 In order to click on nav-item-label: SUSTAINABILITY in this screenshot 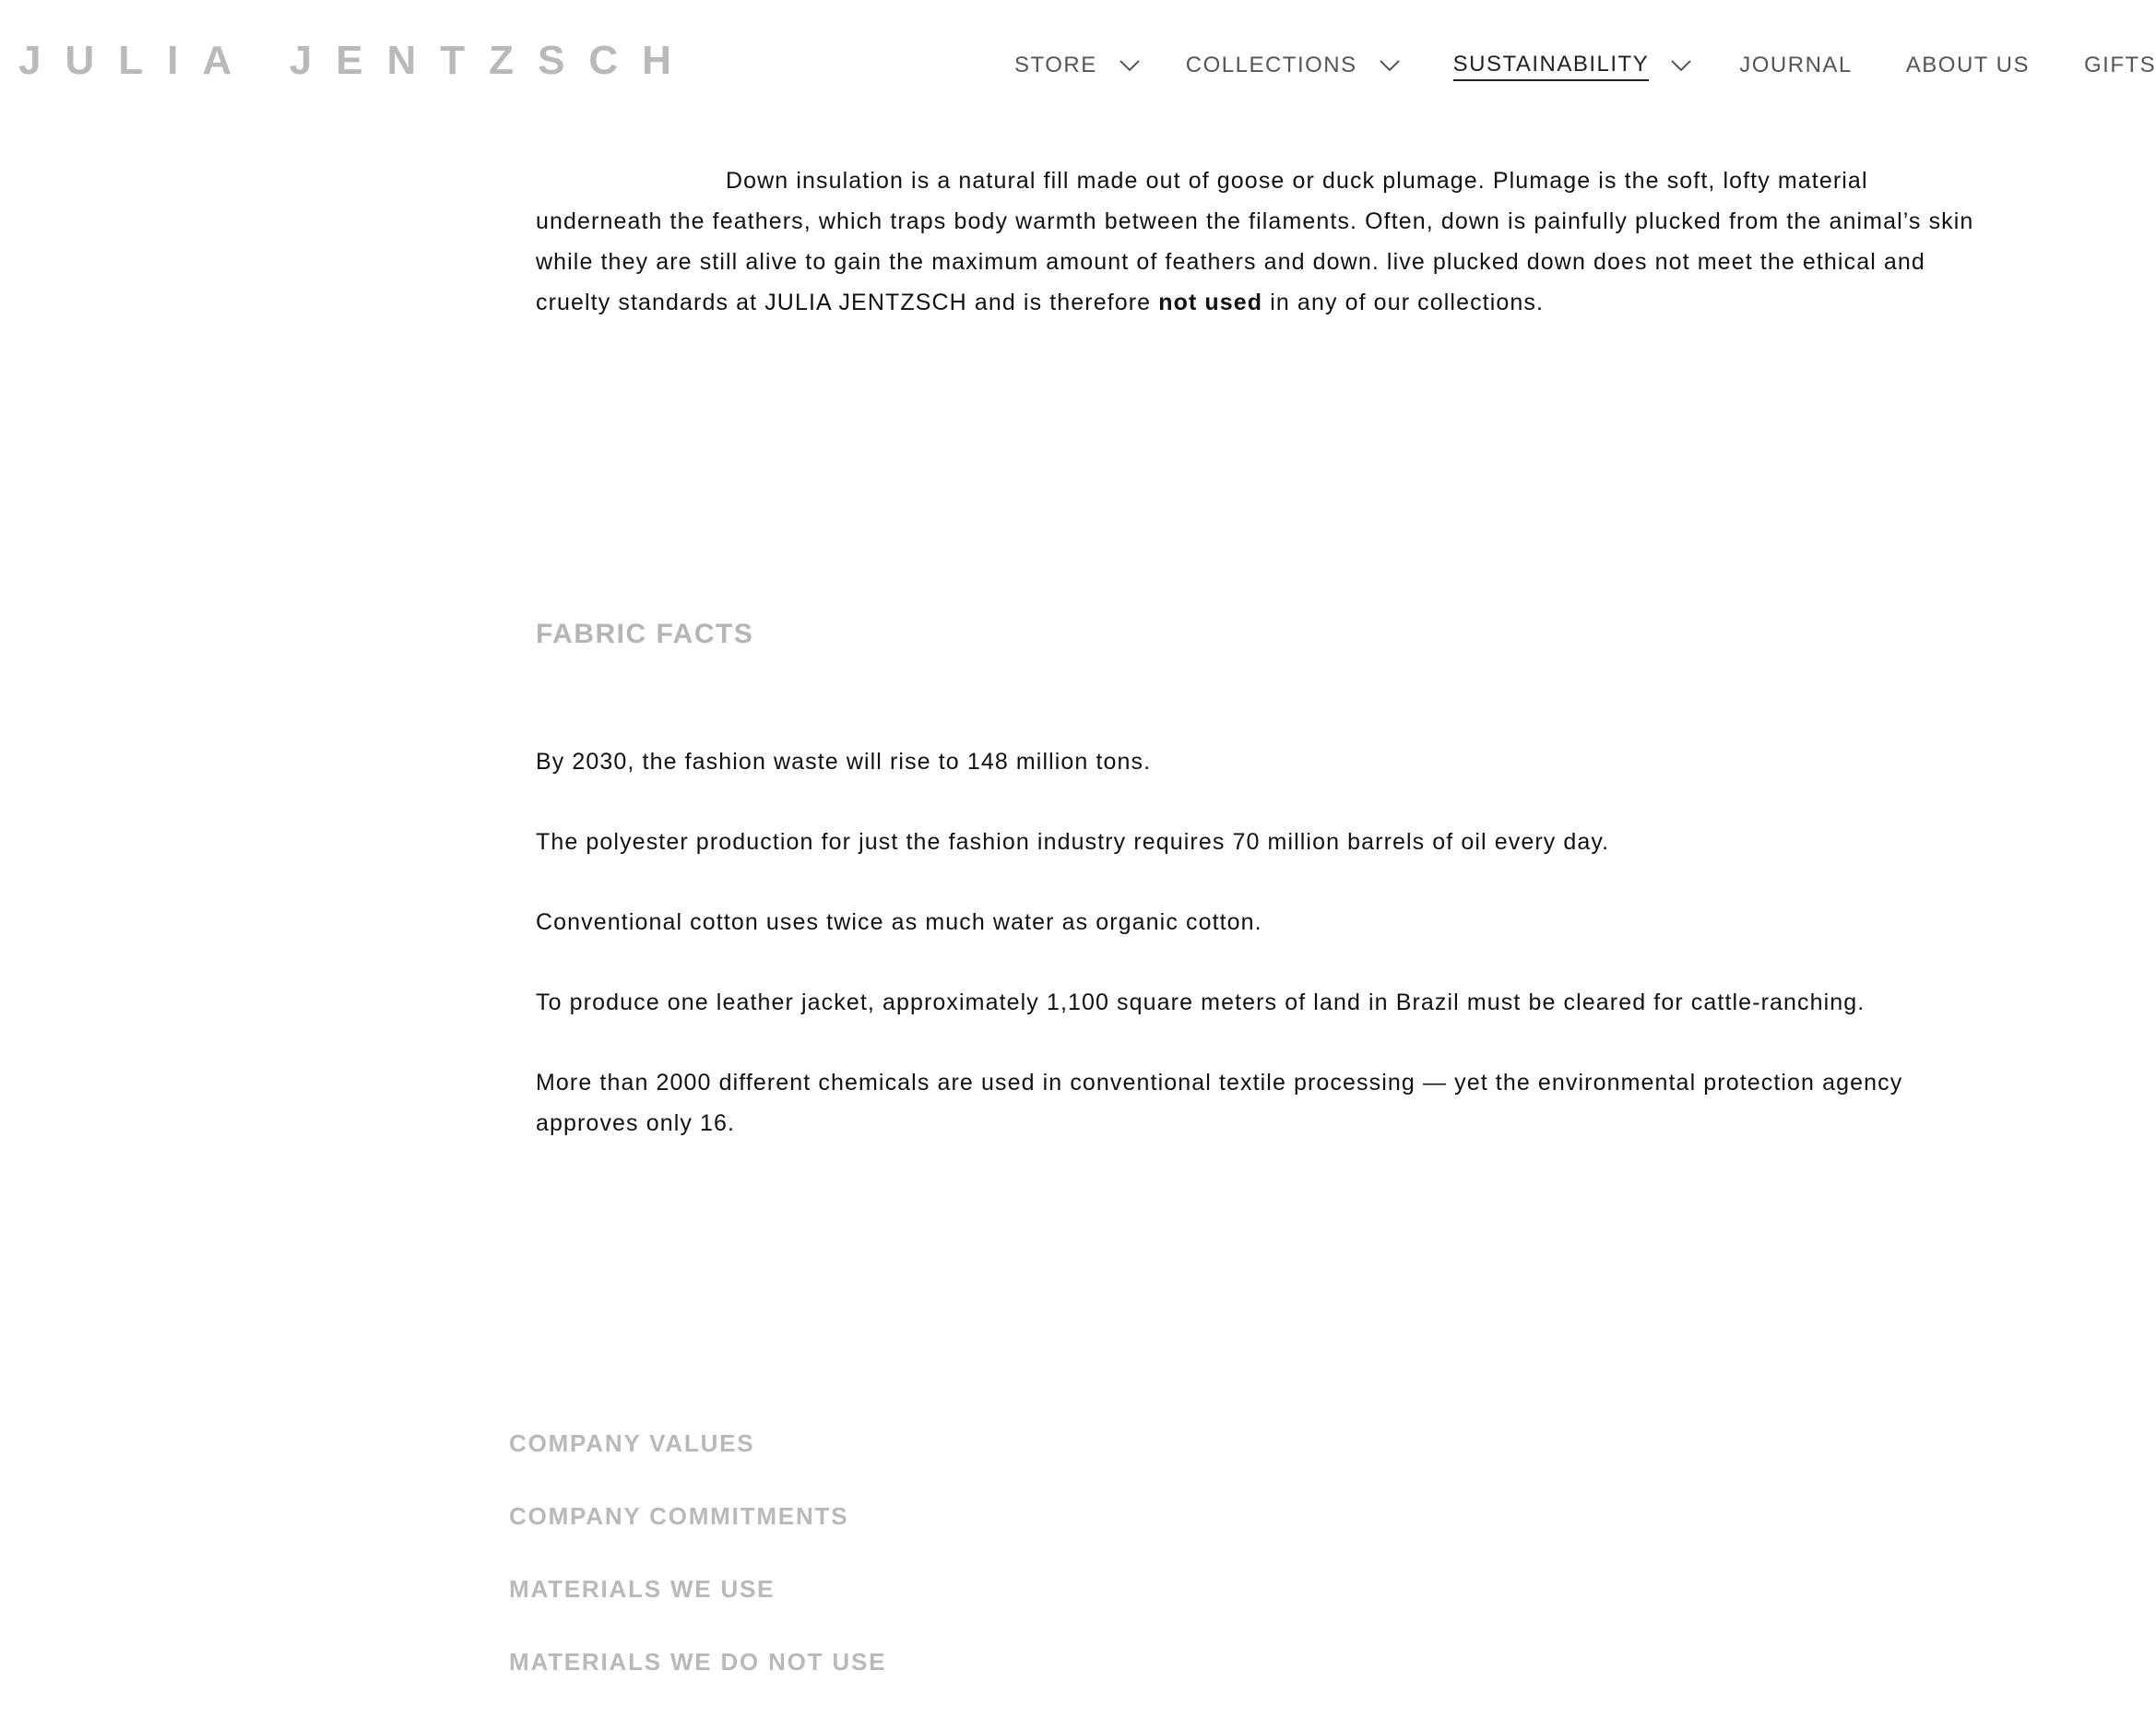, I will do `click(1551, 66)`.